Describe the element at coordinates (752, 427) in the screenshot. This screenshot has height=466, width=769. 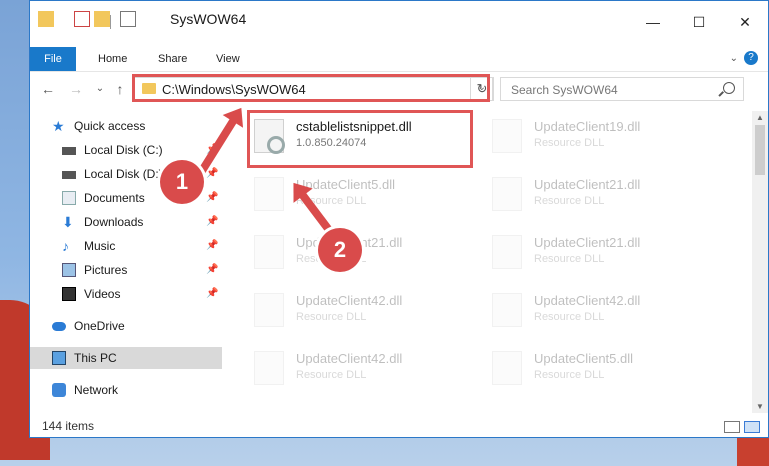
I see `large-icons-view-icon` at that location.